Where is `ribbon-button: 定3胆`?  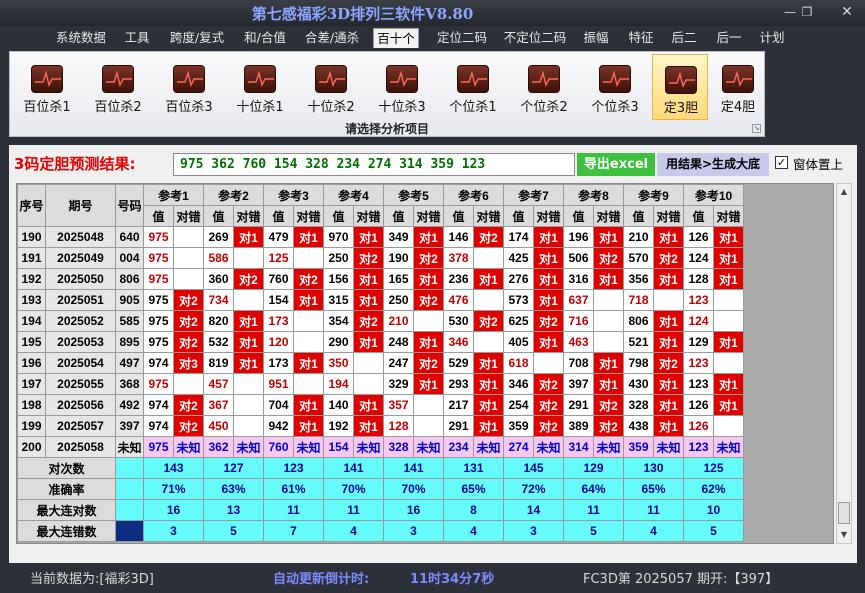
ribbon-button: 定3胆 is located at coordinates (680, 87).